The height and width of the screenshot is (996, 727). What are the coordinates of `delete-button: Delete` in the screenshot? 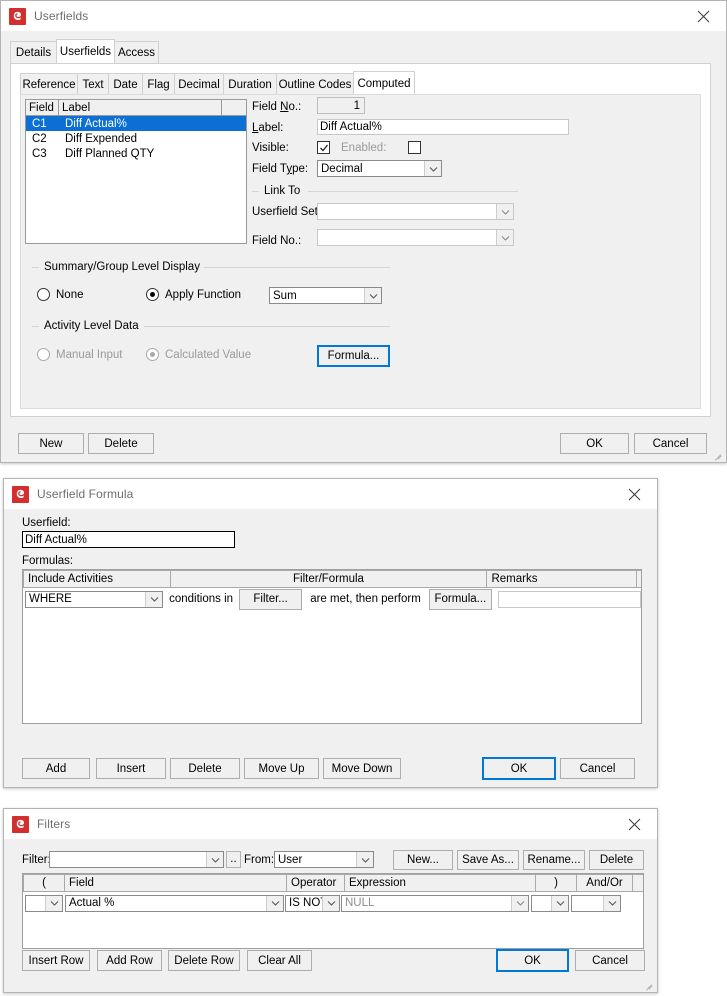 It's located at (121, 443).